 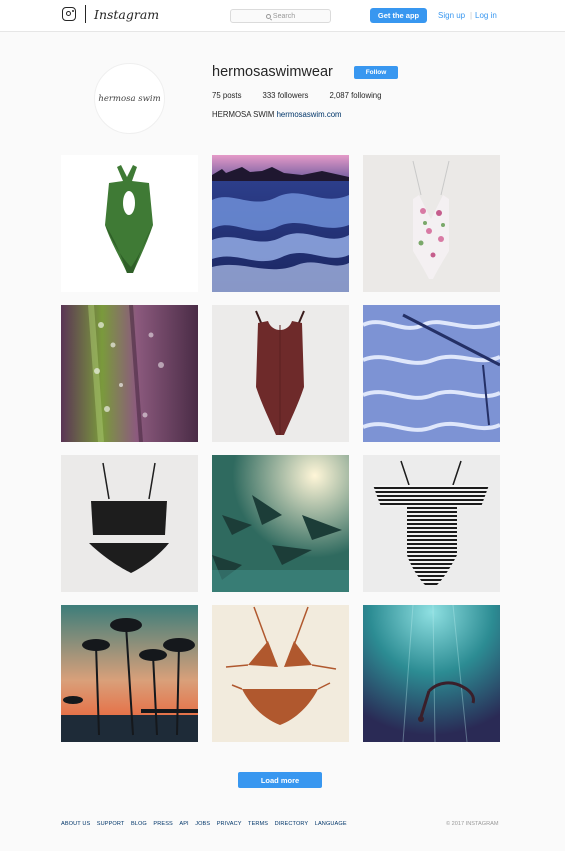 I want to click on profile-bio: HERMOSA SWIM hermosaswim.com, so click(x=277, y=114).